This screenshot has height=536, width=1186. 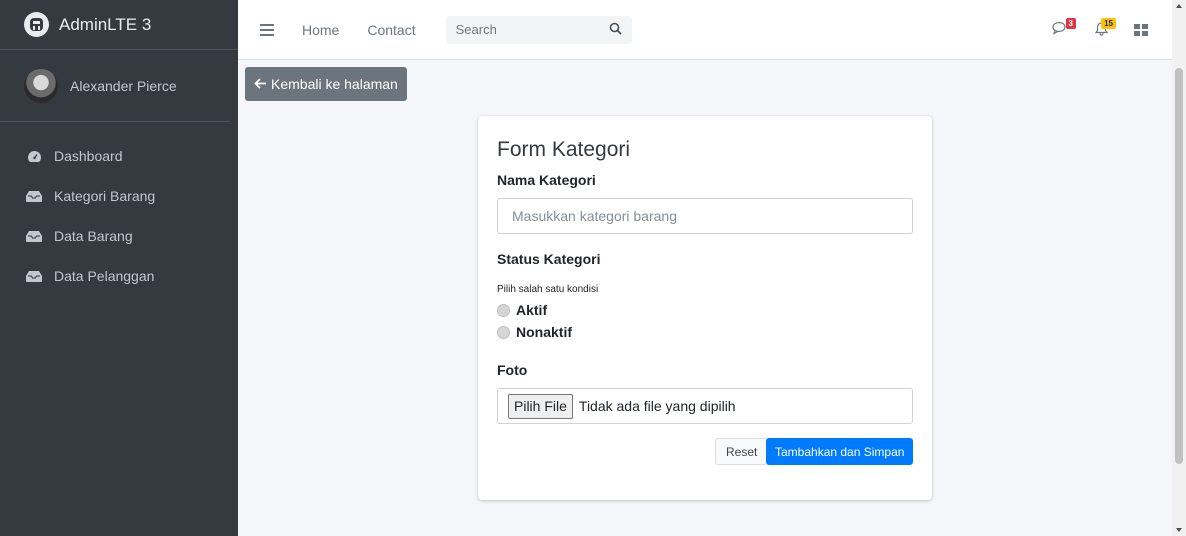 I want to click on search-box, so click(x=538, y=29).